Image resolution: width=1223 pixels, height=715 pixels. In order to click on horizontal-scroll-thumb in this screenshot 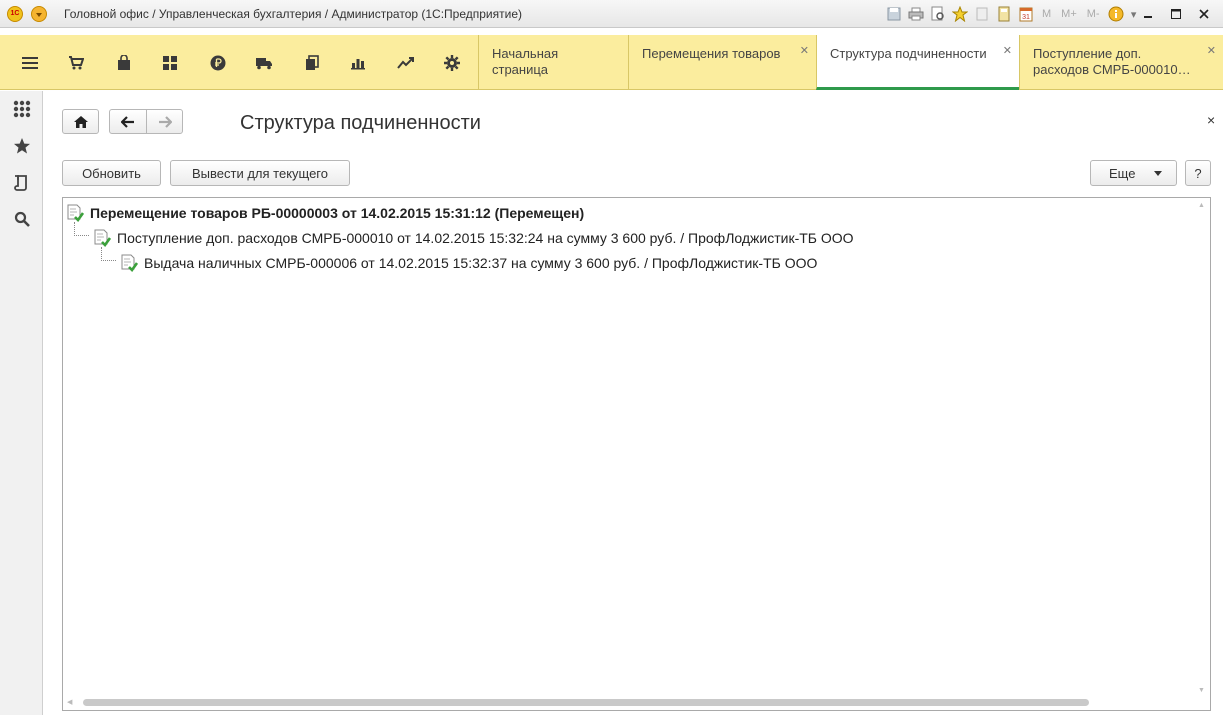, I will do `click(586, 702)`.